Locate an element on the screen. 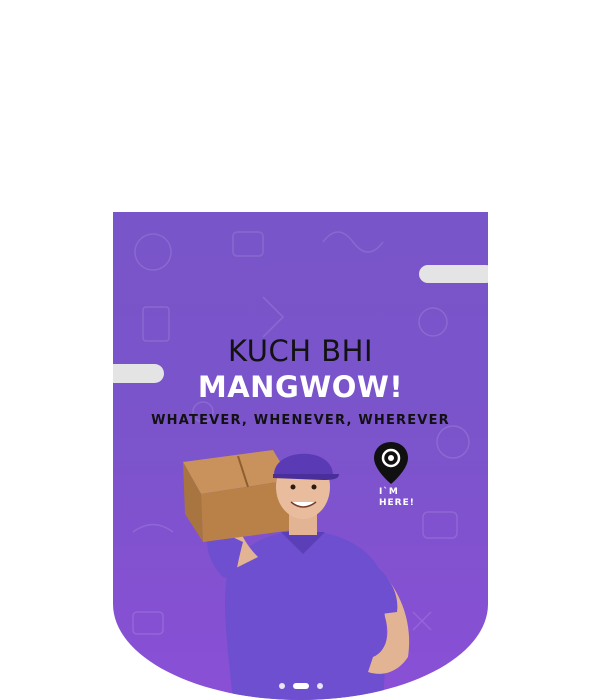 The height and width of the screenshot is (700, 602). brand-name: MANGWOW! is located at coordinates (300, 387).